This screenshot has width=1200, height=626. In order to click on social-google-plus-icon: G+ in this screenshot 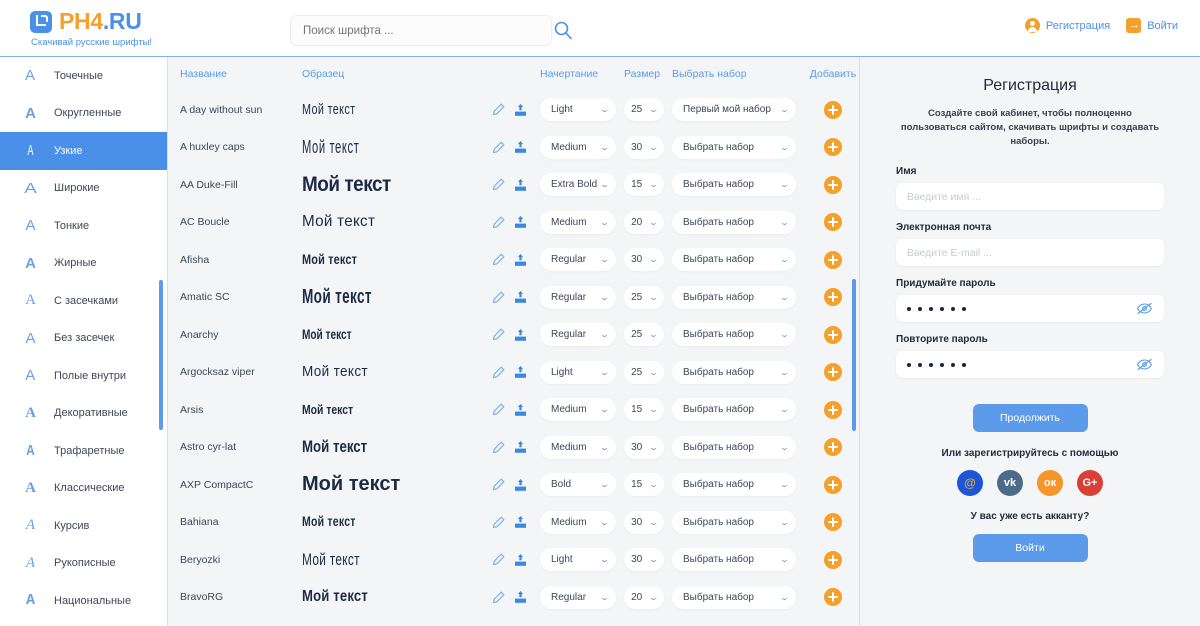, I will do `click(1090, 483)`.